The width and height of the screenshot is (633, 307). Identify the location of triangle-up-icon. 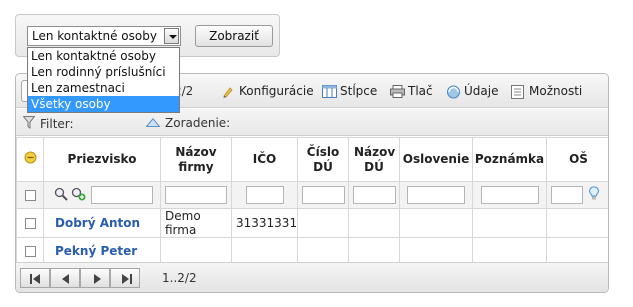
(153, 123).